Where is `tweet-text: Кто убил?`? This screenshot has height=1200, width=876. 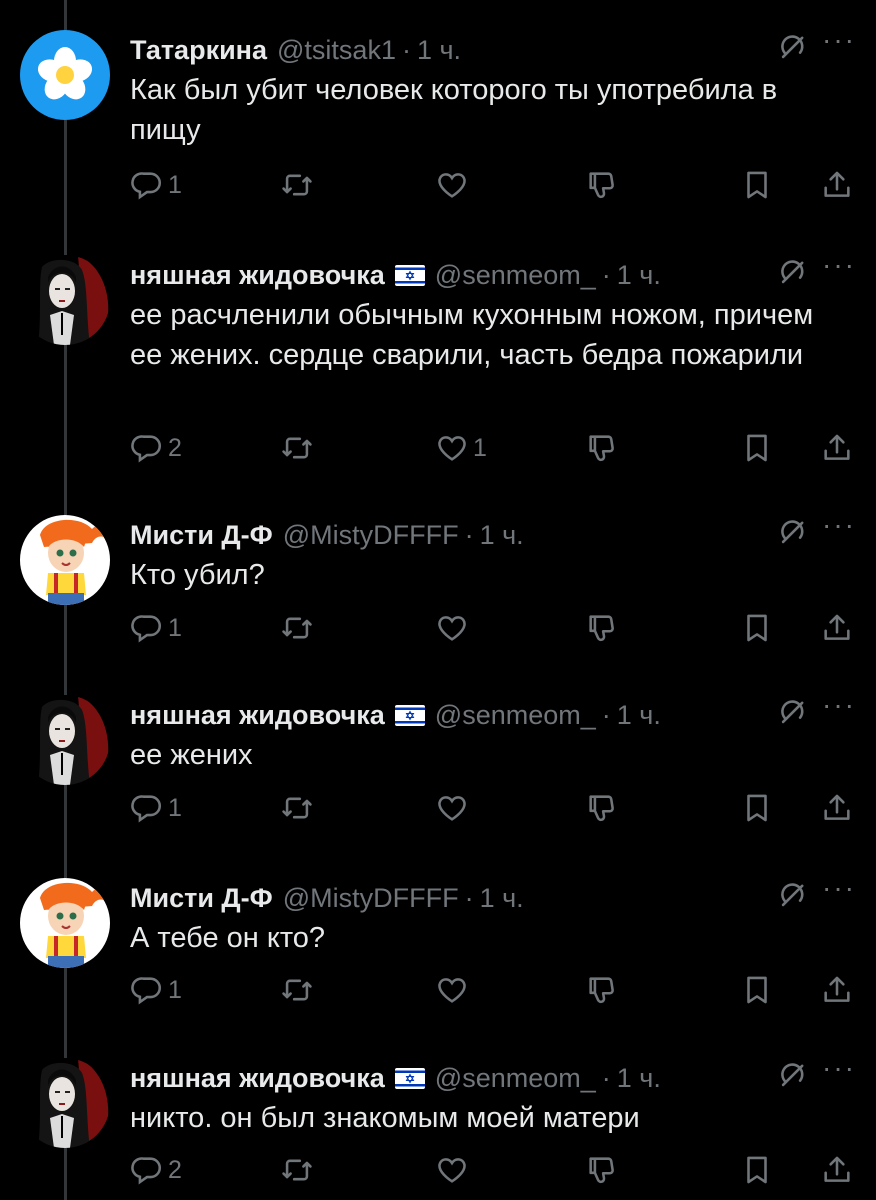 tweet-text: Кто убил? is located at coordinates (197, 575).